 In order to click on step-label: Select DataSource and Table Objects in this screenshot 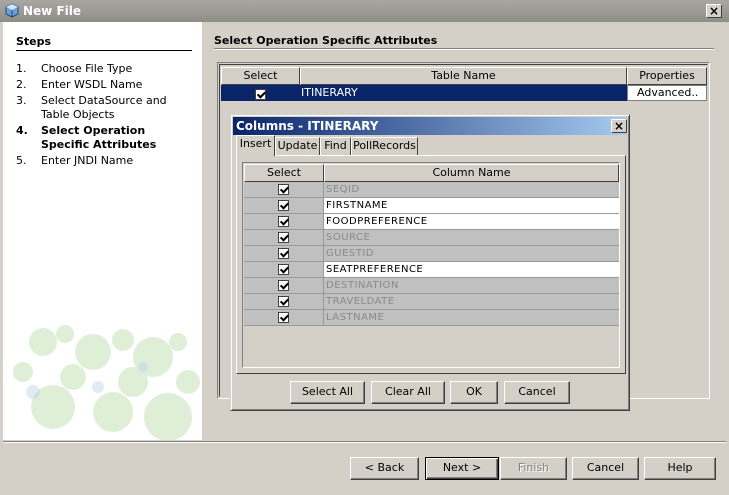, I will do `click(104, 107)`.